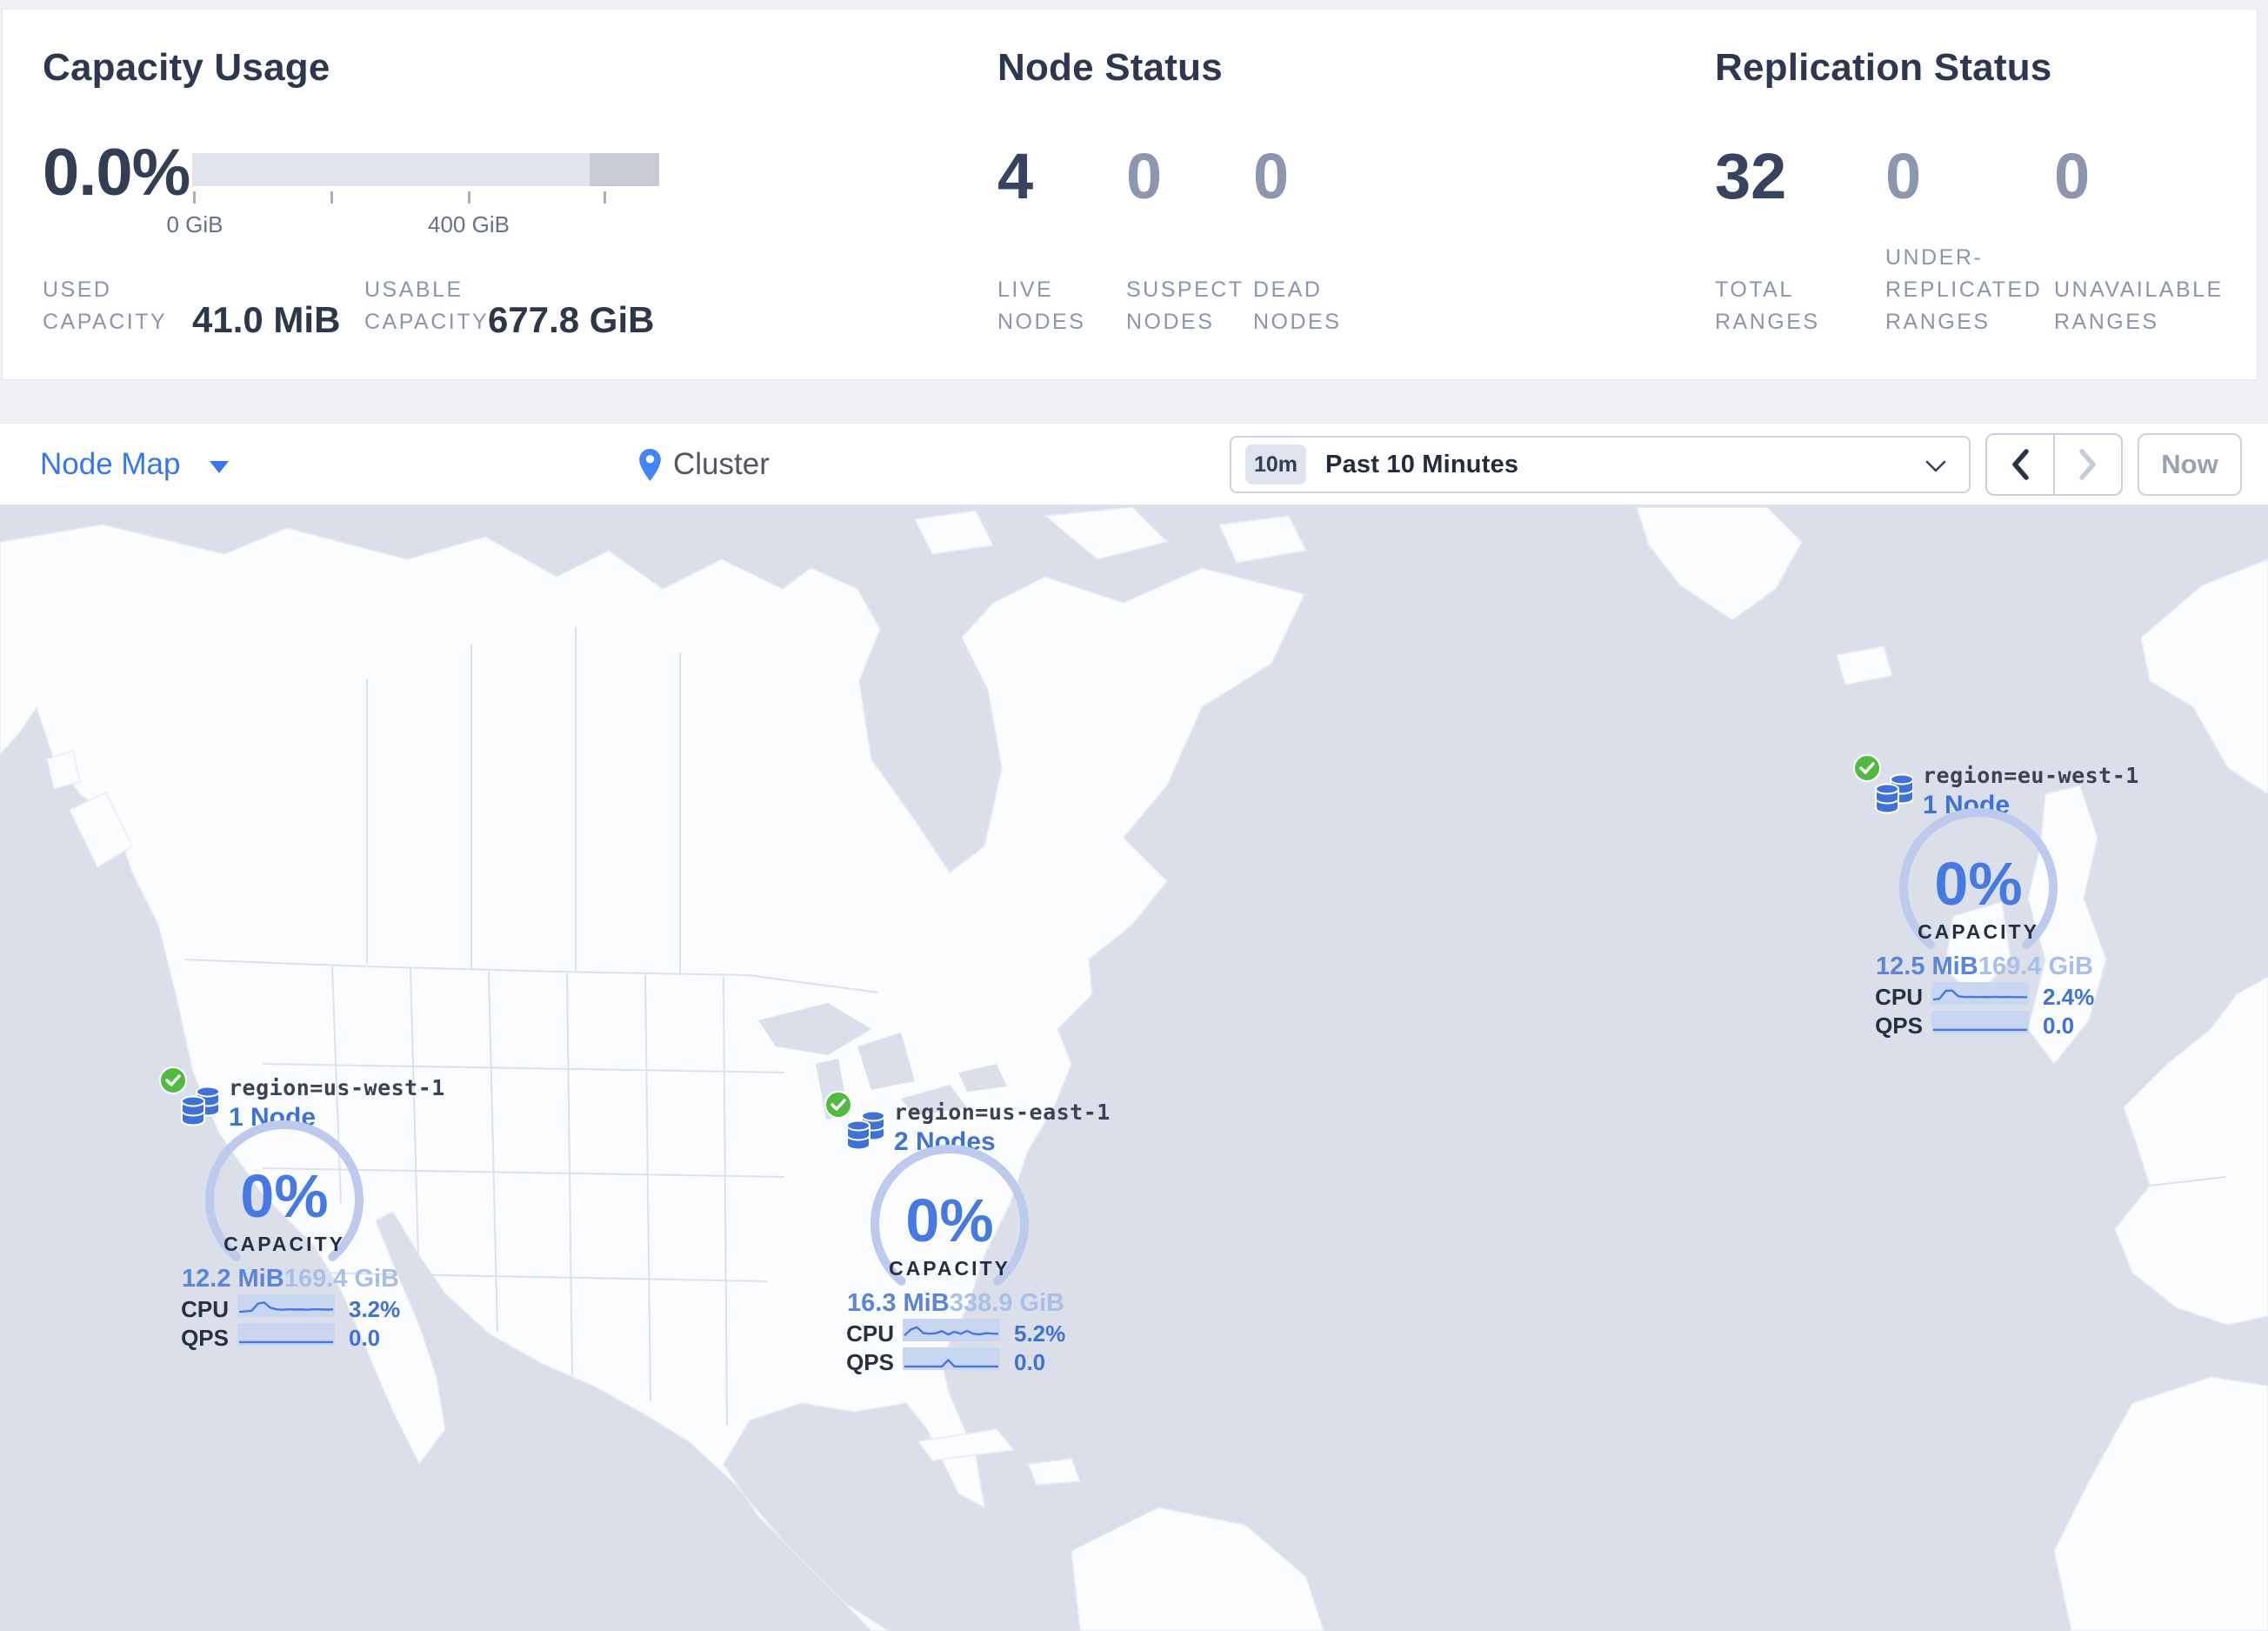  What do you see at coordinates (469, 224) in the screenshot?
I see `capacity-axis-label-400: 400 GiB` at bounding box center [469, 224].